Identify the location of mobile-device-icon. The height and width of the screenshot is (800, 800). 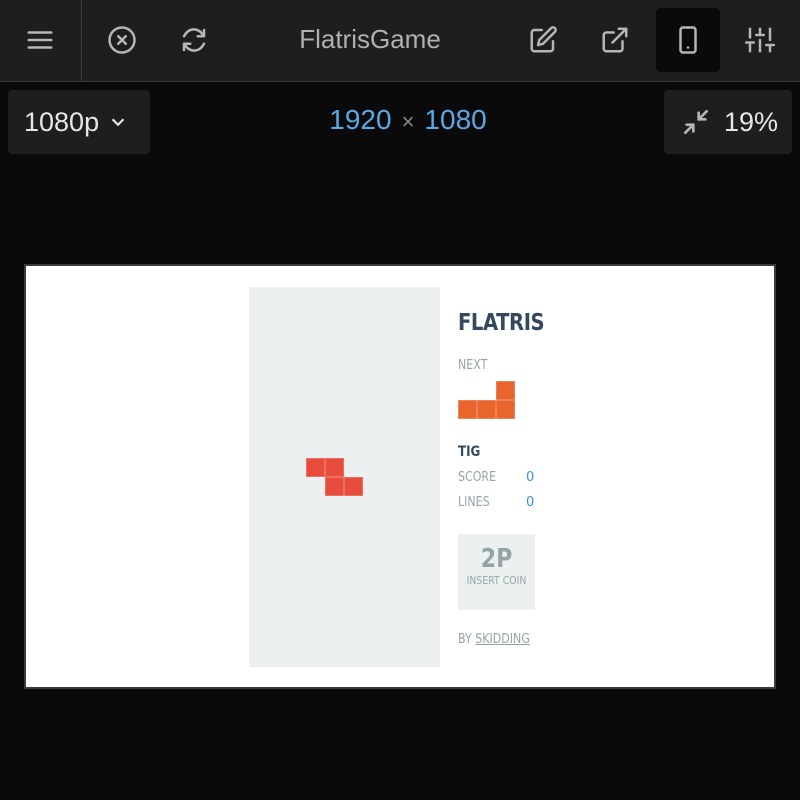
(688, 40).